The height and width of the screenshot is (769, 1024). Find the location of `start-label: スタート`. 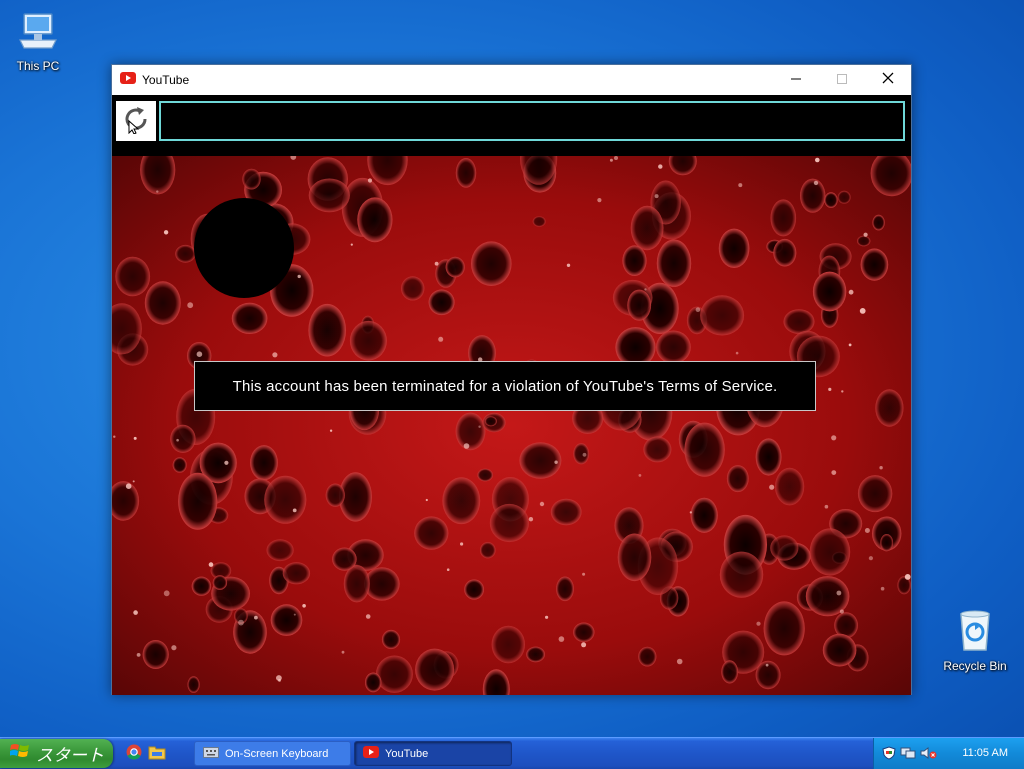

start-label: スタート is located at coordinates (70, 755).